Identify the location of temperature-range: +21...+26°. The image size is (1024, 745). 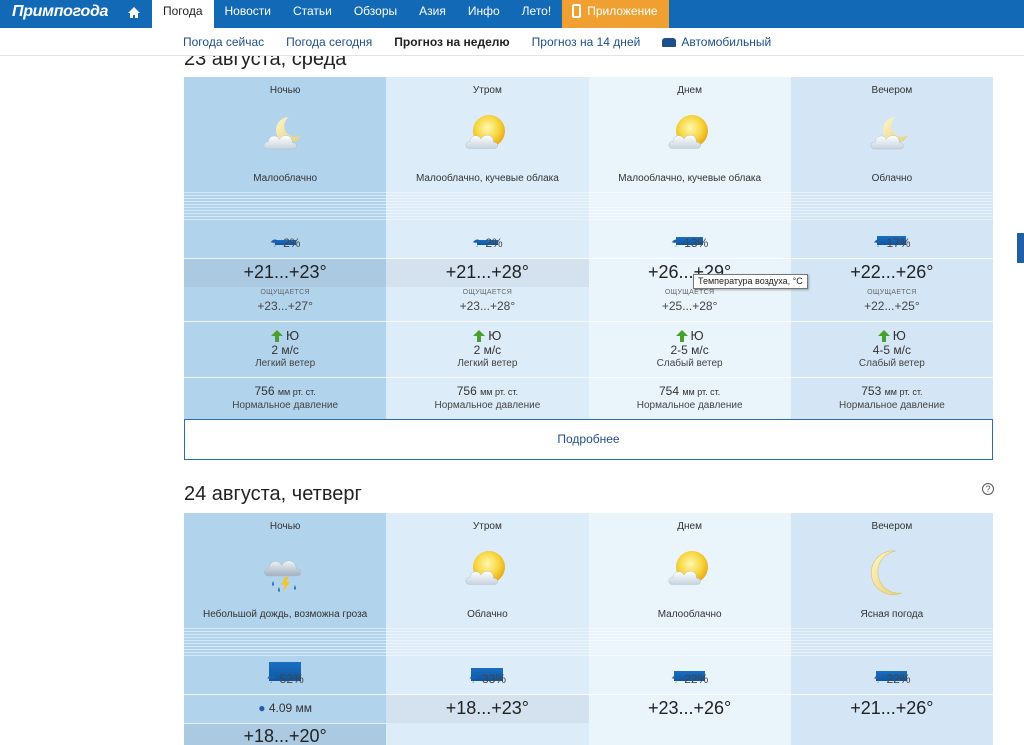
(892, 708).